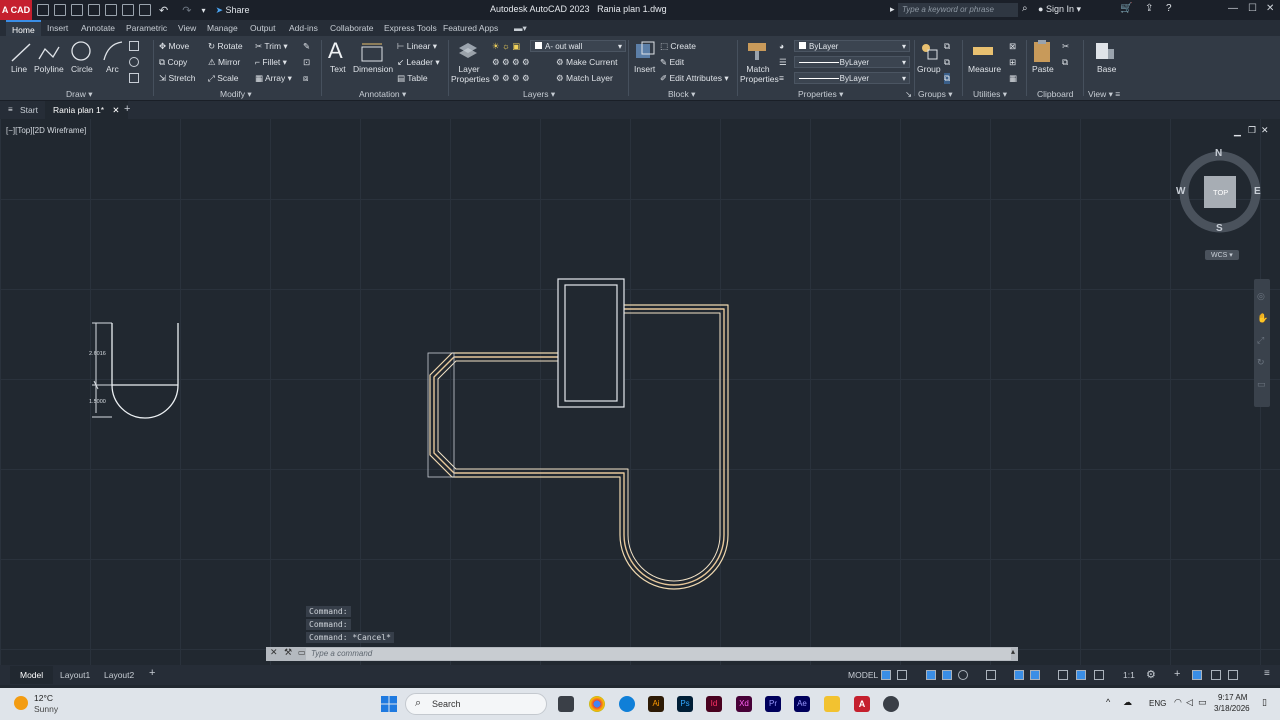  What do you see at coordinates (263, 28) in the screenshot?
I see `tab-output: Output` at bounding box center [263, 28].